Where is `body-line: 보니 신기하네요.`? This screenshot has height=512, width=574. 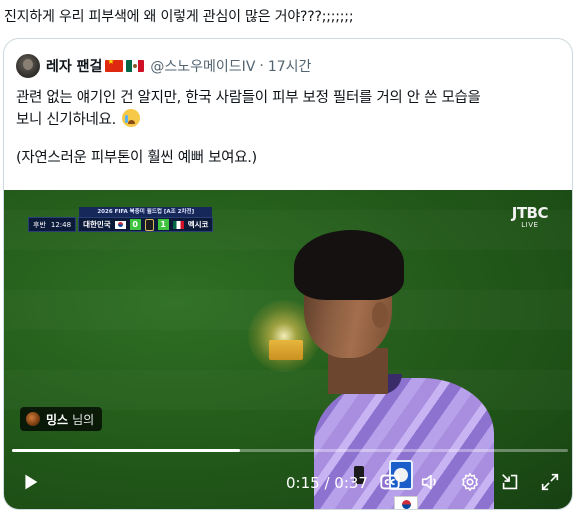 body-line: 보니 신기하네요. is located at coordinates (289, 120).